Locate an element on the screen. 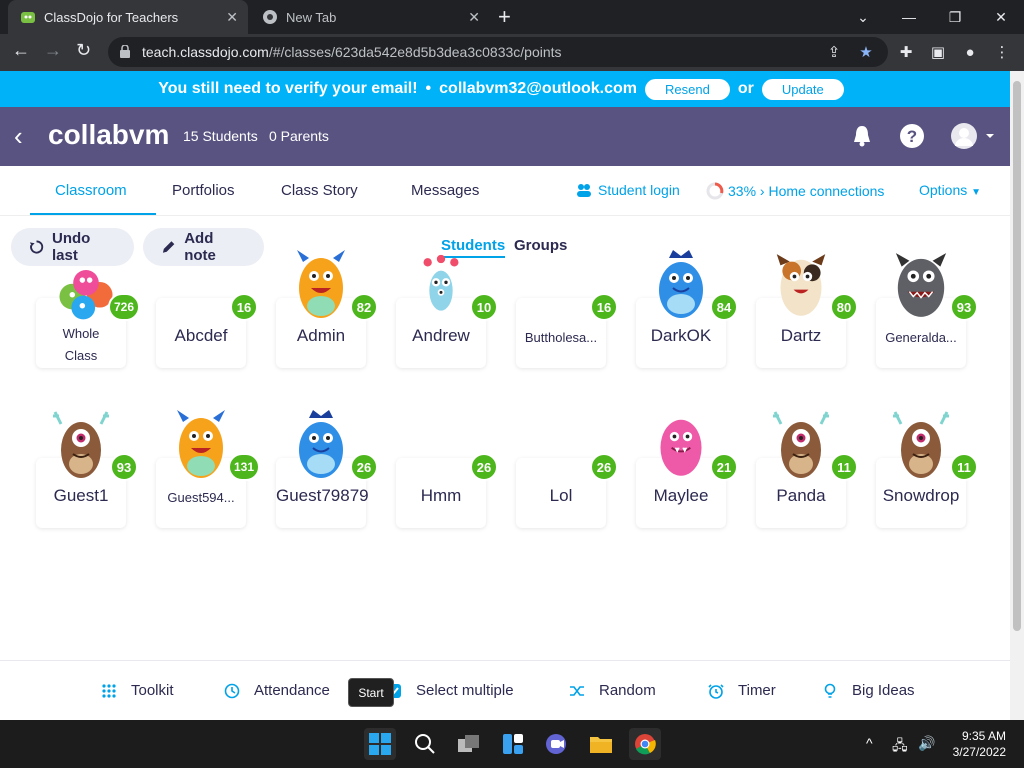 This screenshot has width=1024, height=768. groups-toggle: Groups is located at coordinates (540, 245).